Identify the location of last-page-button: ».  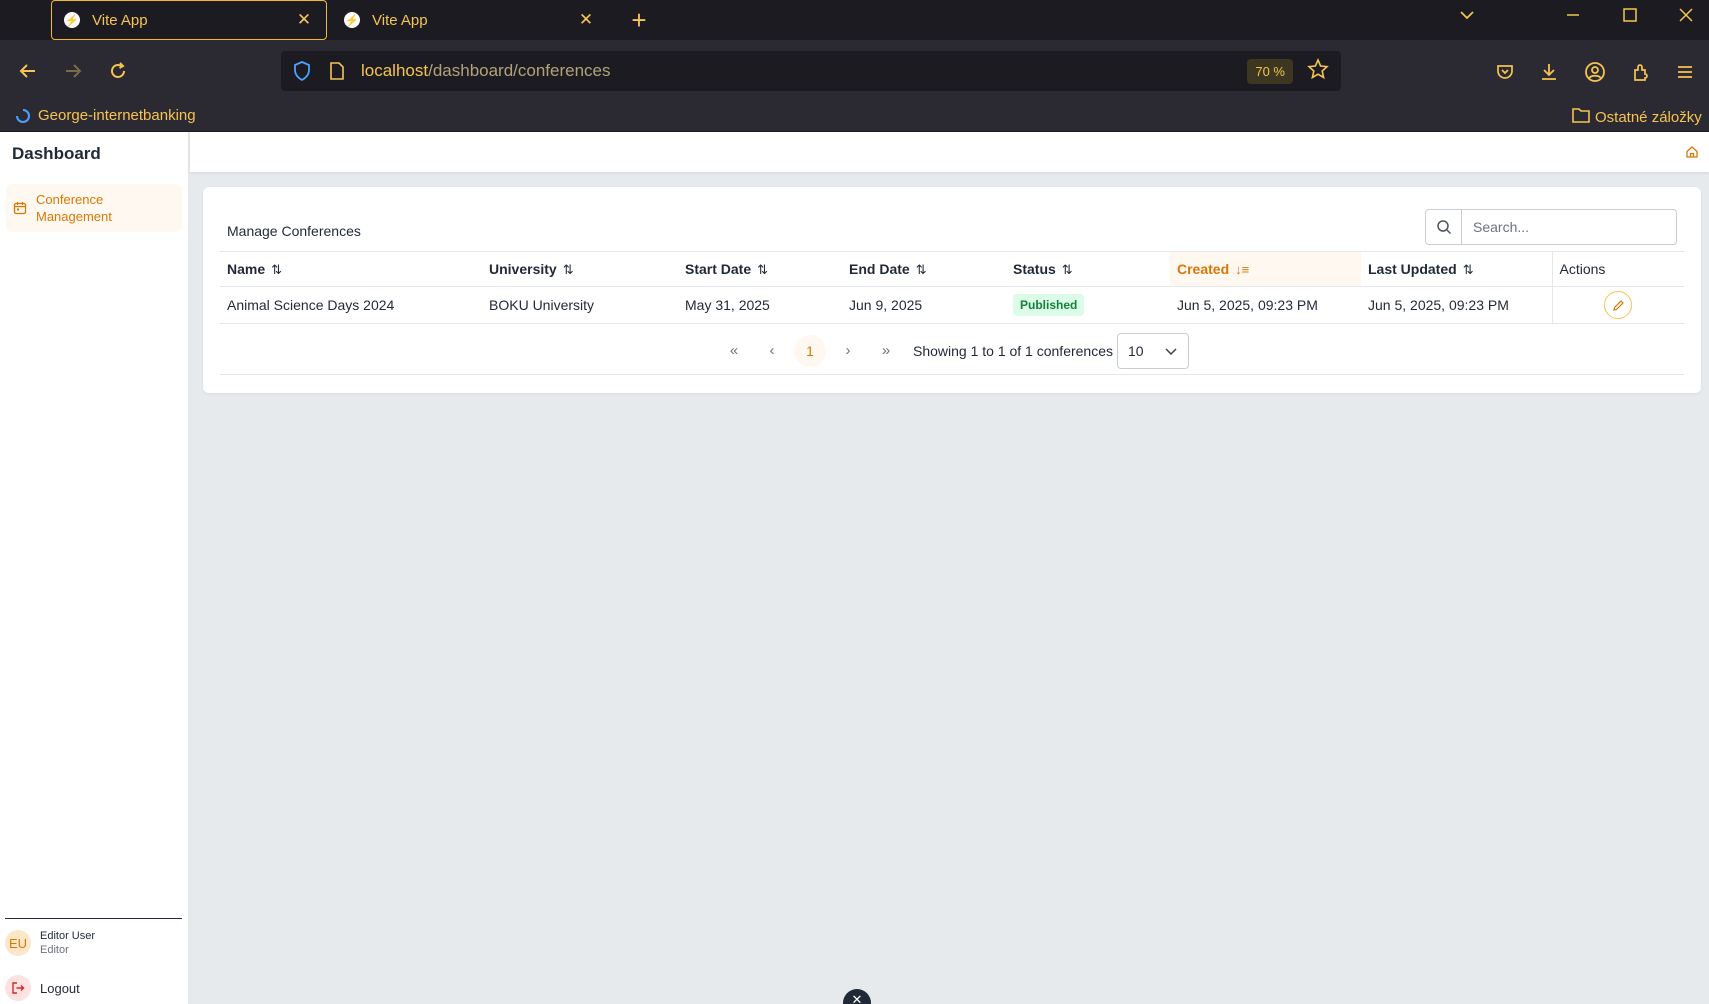
(886, 351).